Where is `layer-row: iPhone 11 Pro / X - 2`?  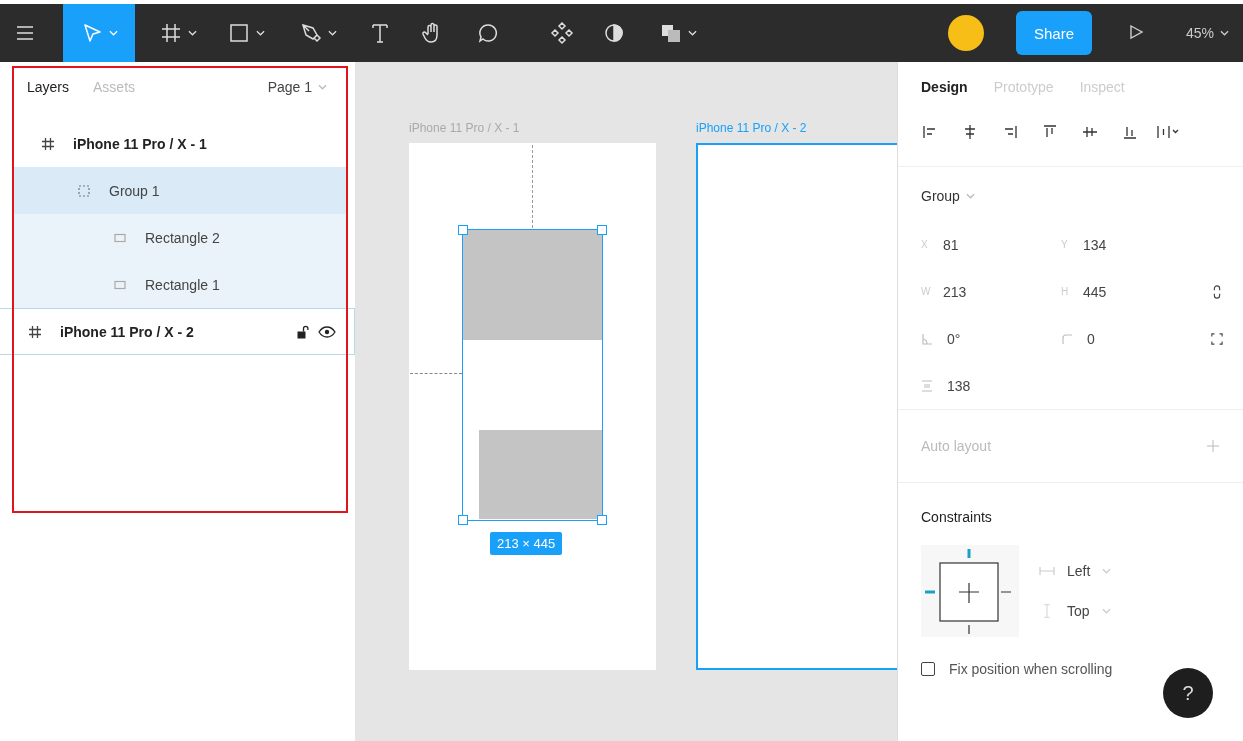
layer-row: iPhone 11 Pro / X - 2 is located at coordinates (177, 331).